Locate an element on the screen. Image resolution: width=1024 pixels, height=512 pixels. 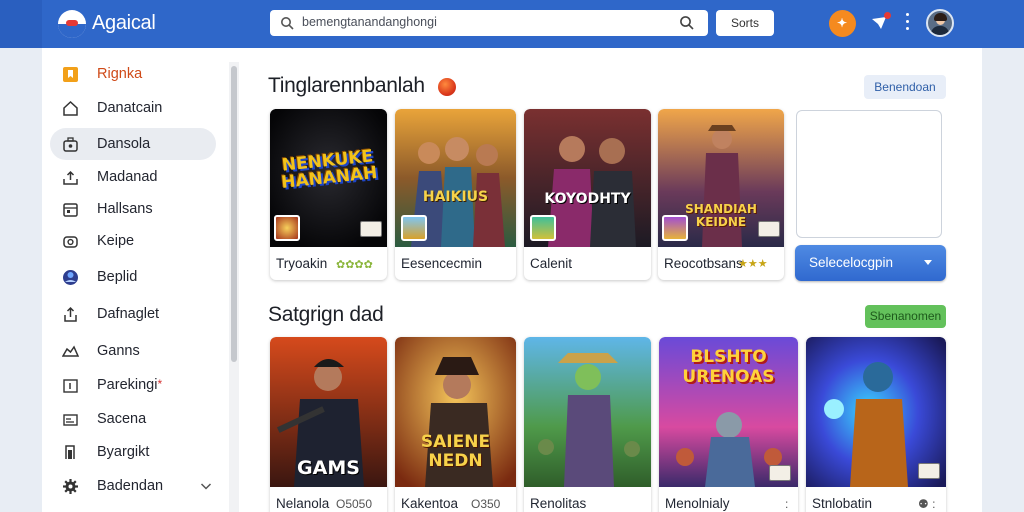
game-art: HAIKIUS is located at coordinates (455, 178).